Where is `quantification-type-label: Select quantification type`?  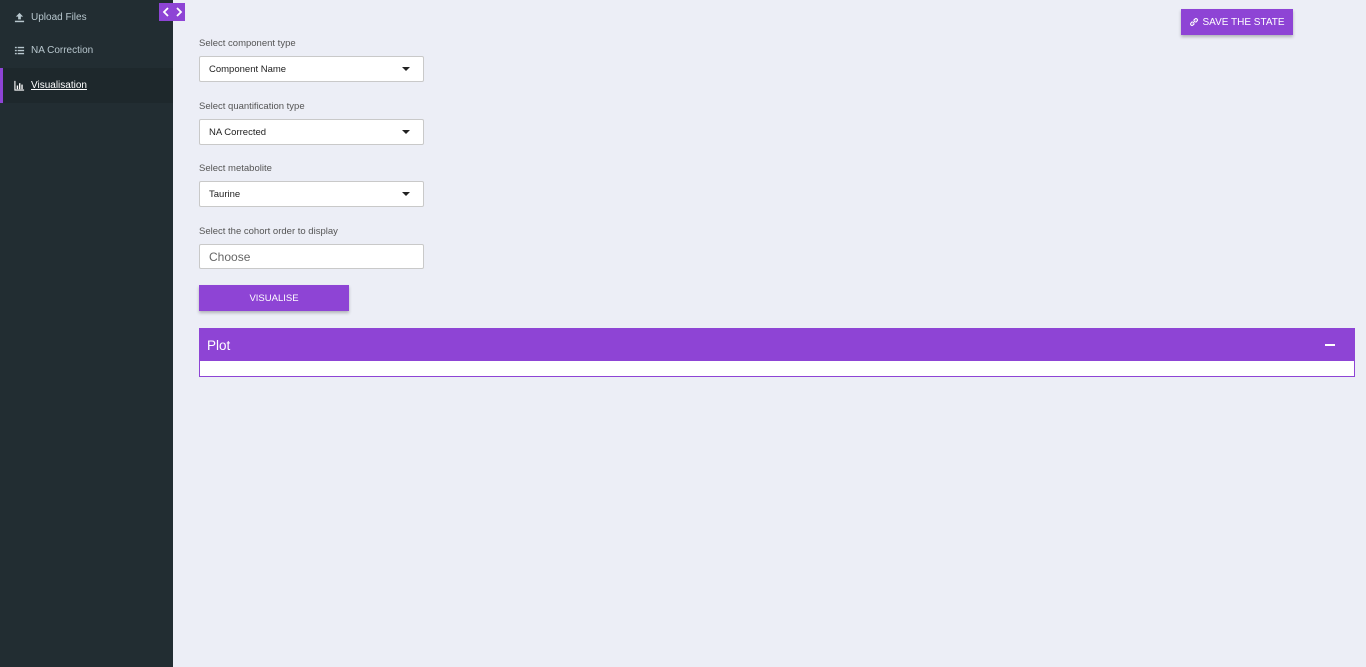 quantification-type-label: Select quantification type is located at coordinates (252, 106).